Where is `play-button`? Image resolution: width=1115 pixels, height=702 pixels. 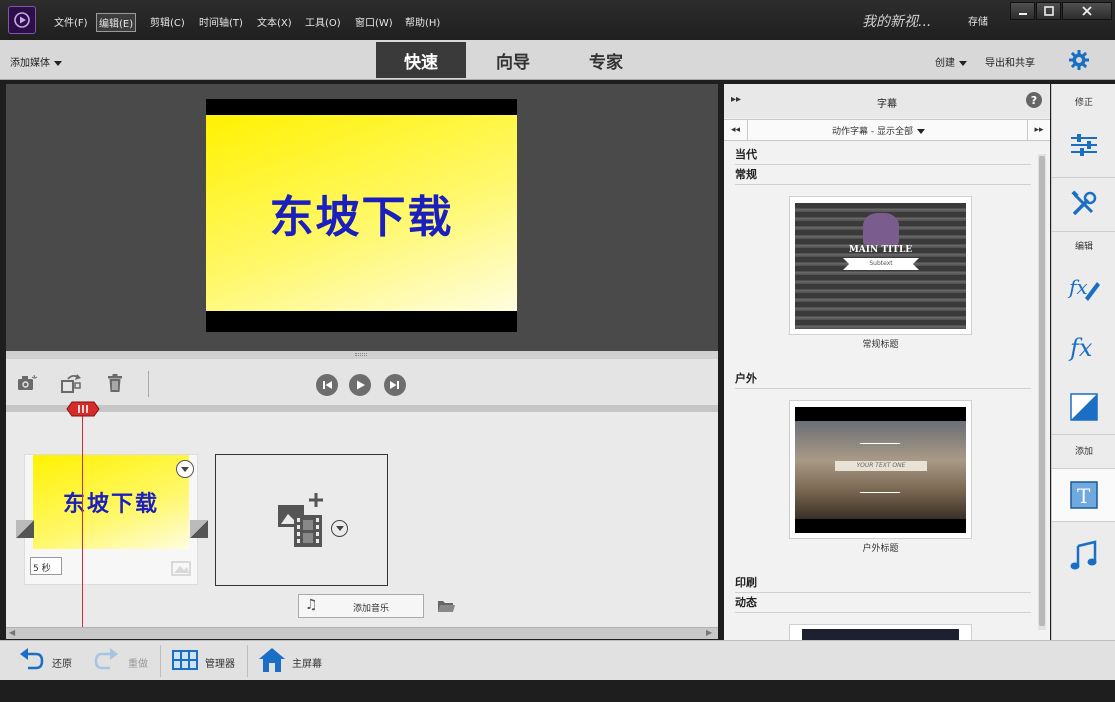
play-button is located at coordinates (360, 385).